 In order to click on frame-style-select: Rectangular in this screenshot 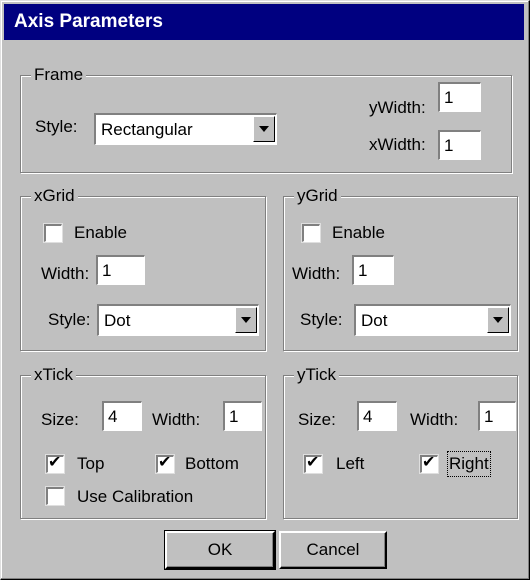, I will do `click(185, 129)`.